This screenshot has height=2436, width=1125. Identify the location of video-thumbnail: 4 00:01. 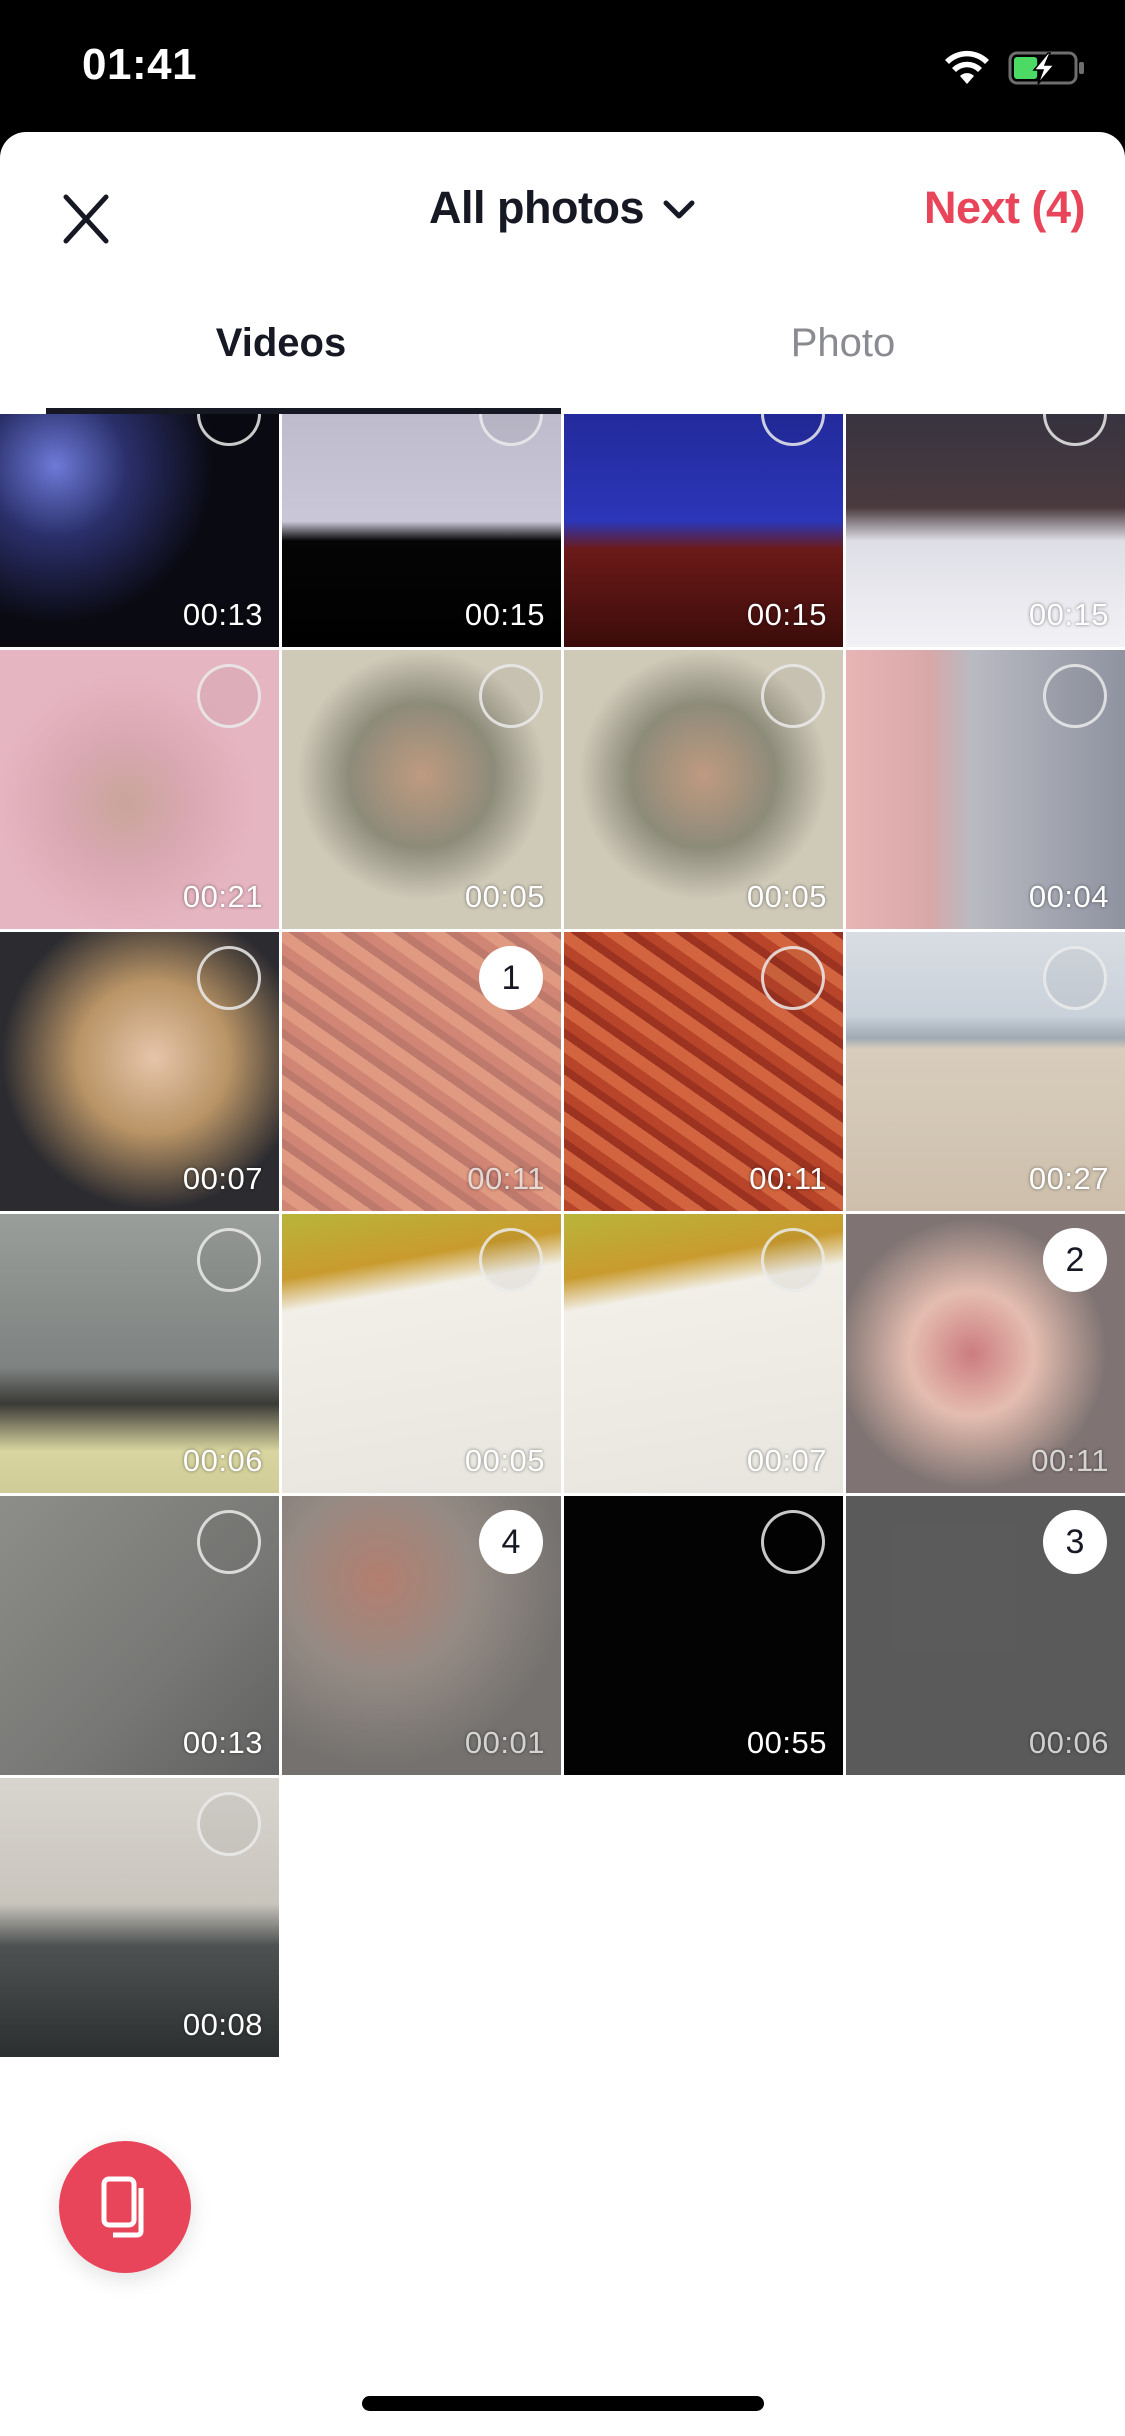
(421, 1635).